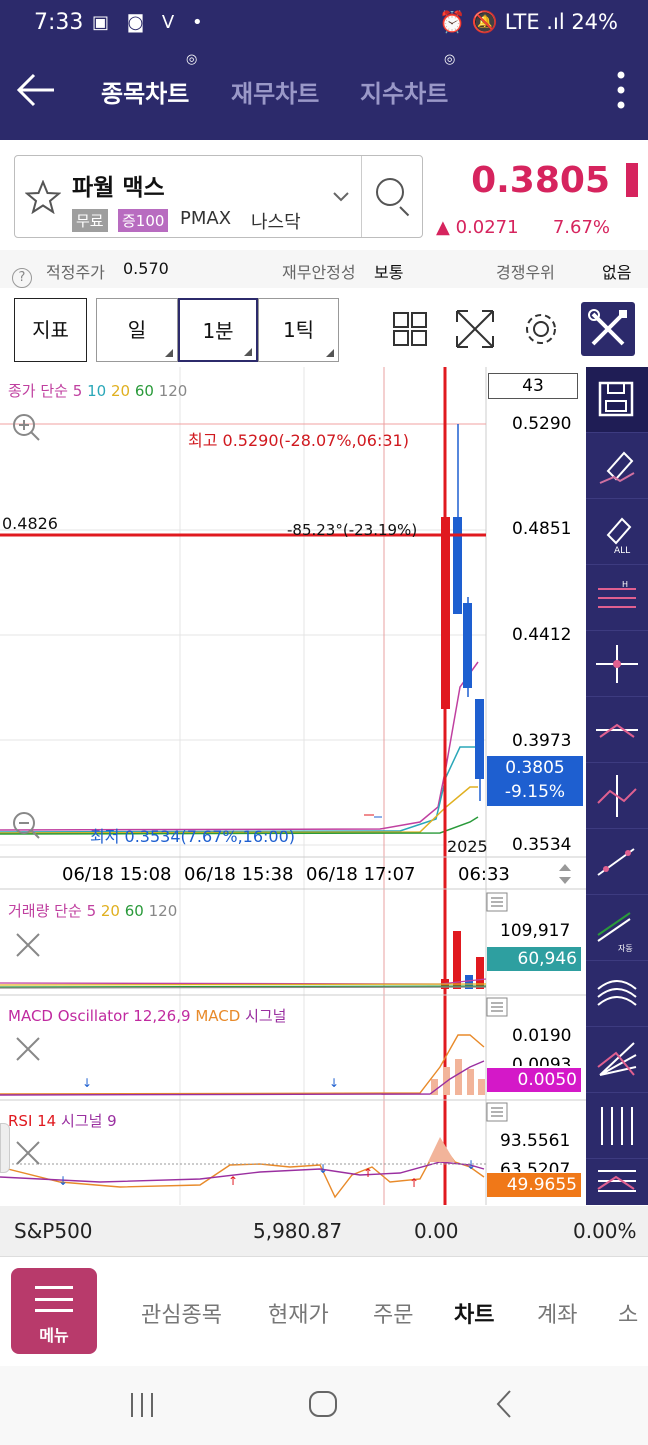  I want to click on trend-line-tool, so click(617, 862).